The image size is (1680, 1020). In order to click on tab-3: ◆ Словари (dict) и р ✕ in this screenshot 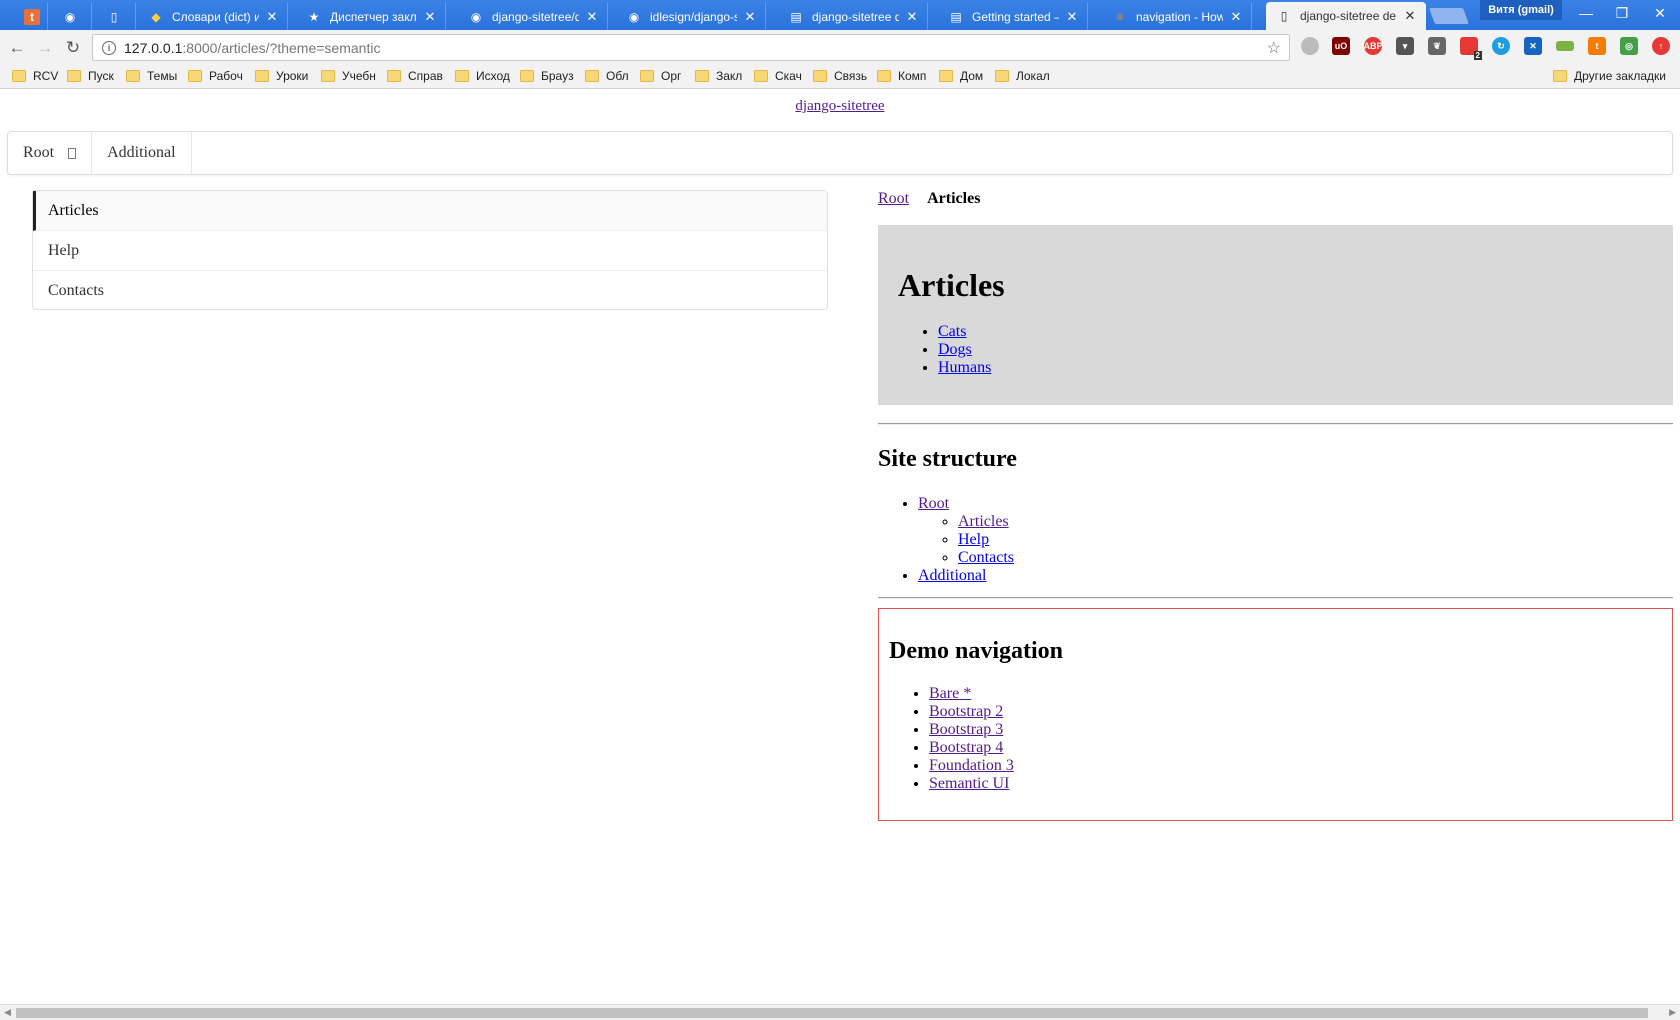, I will do `click(213, 16)`.